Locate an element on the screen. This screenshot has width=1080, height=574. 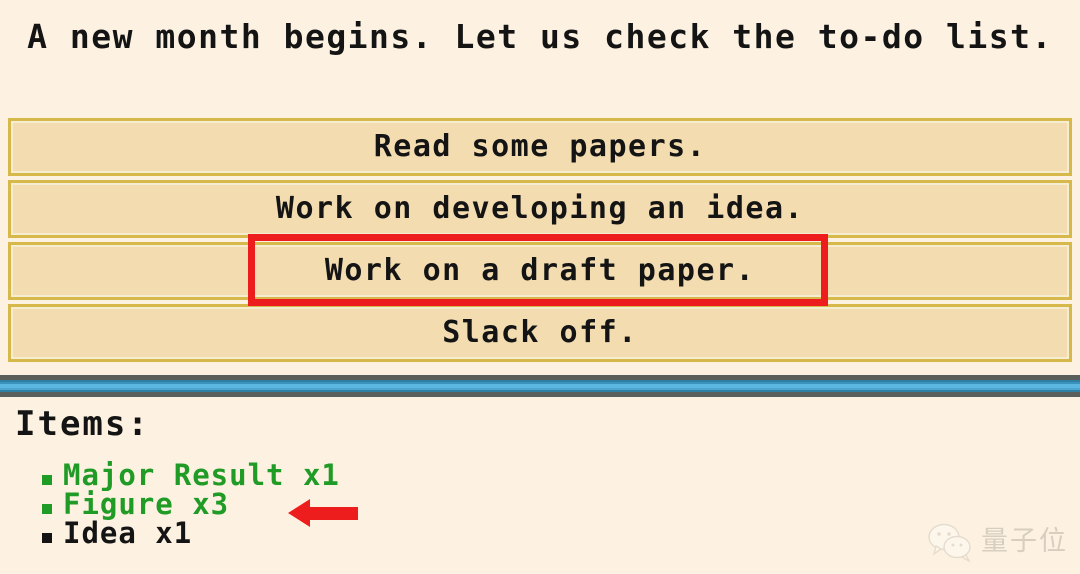
inventory-item: Idea x1 is located at coordinates (365, 533).